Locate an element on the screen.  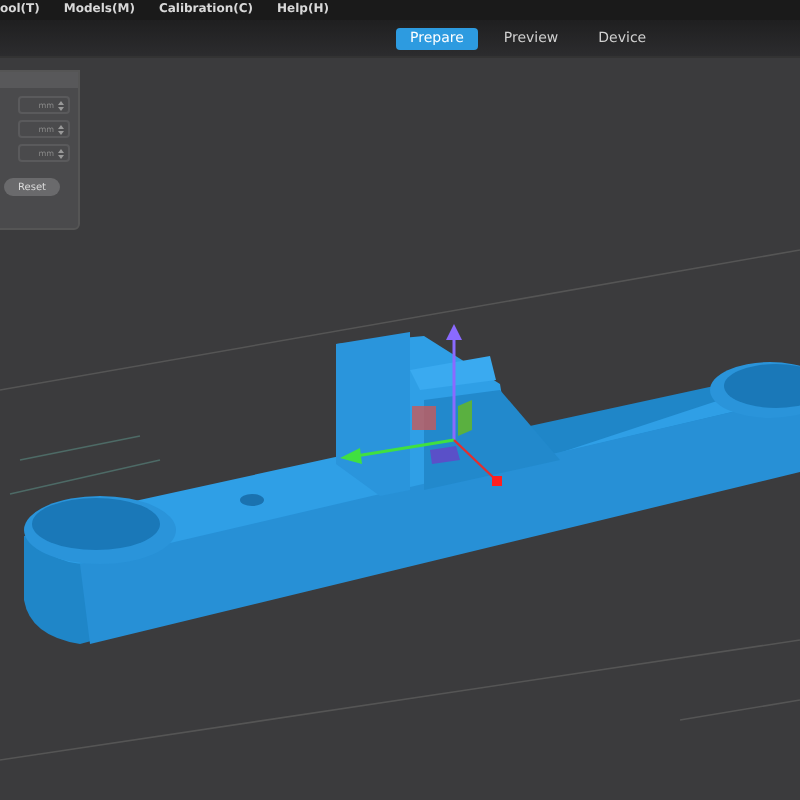
bounding-box-line is located at coordinates (80, 448).